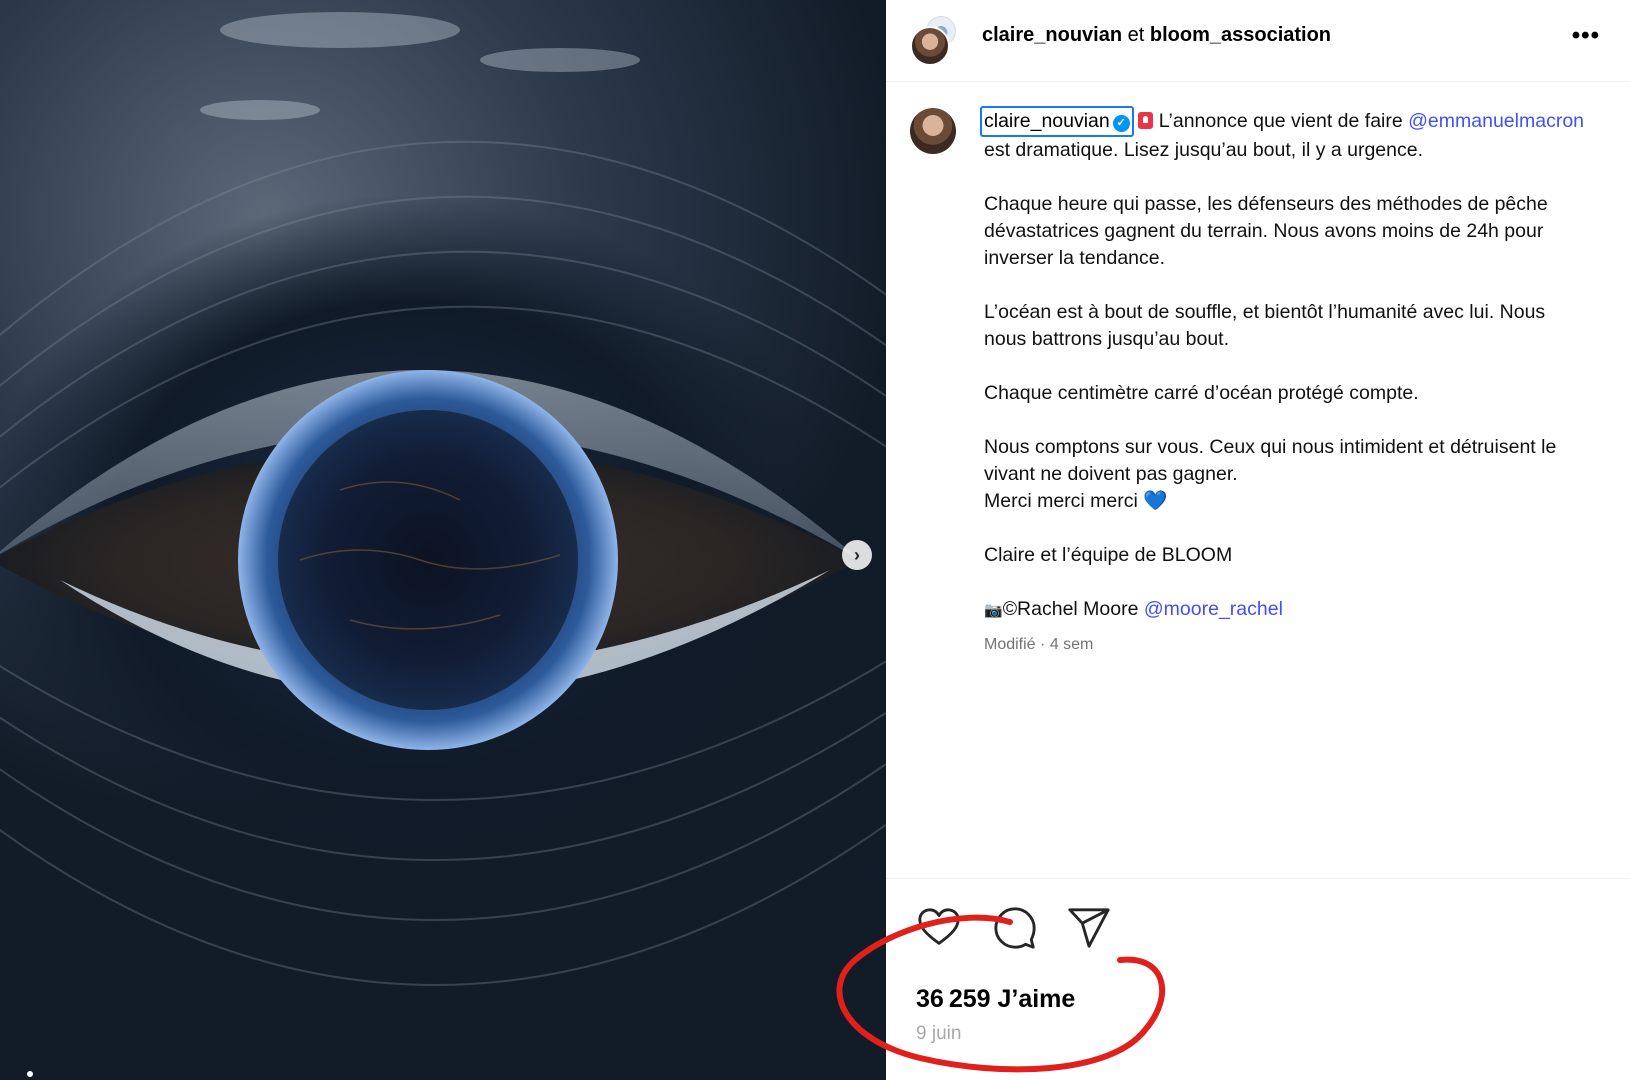 This screenshot has width=1630, height=1080. Describe the element at coordinates (933, 131) in the screenshot. I see `caption-author-avatar` at that location.